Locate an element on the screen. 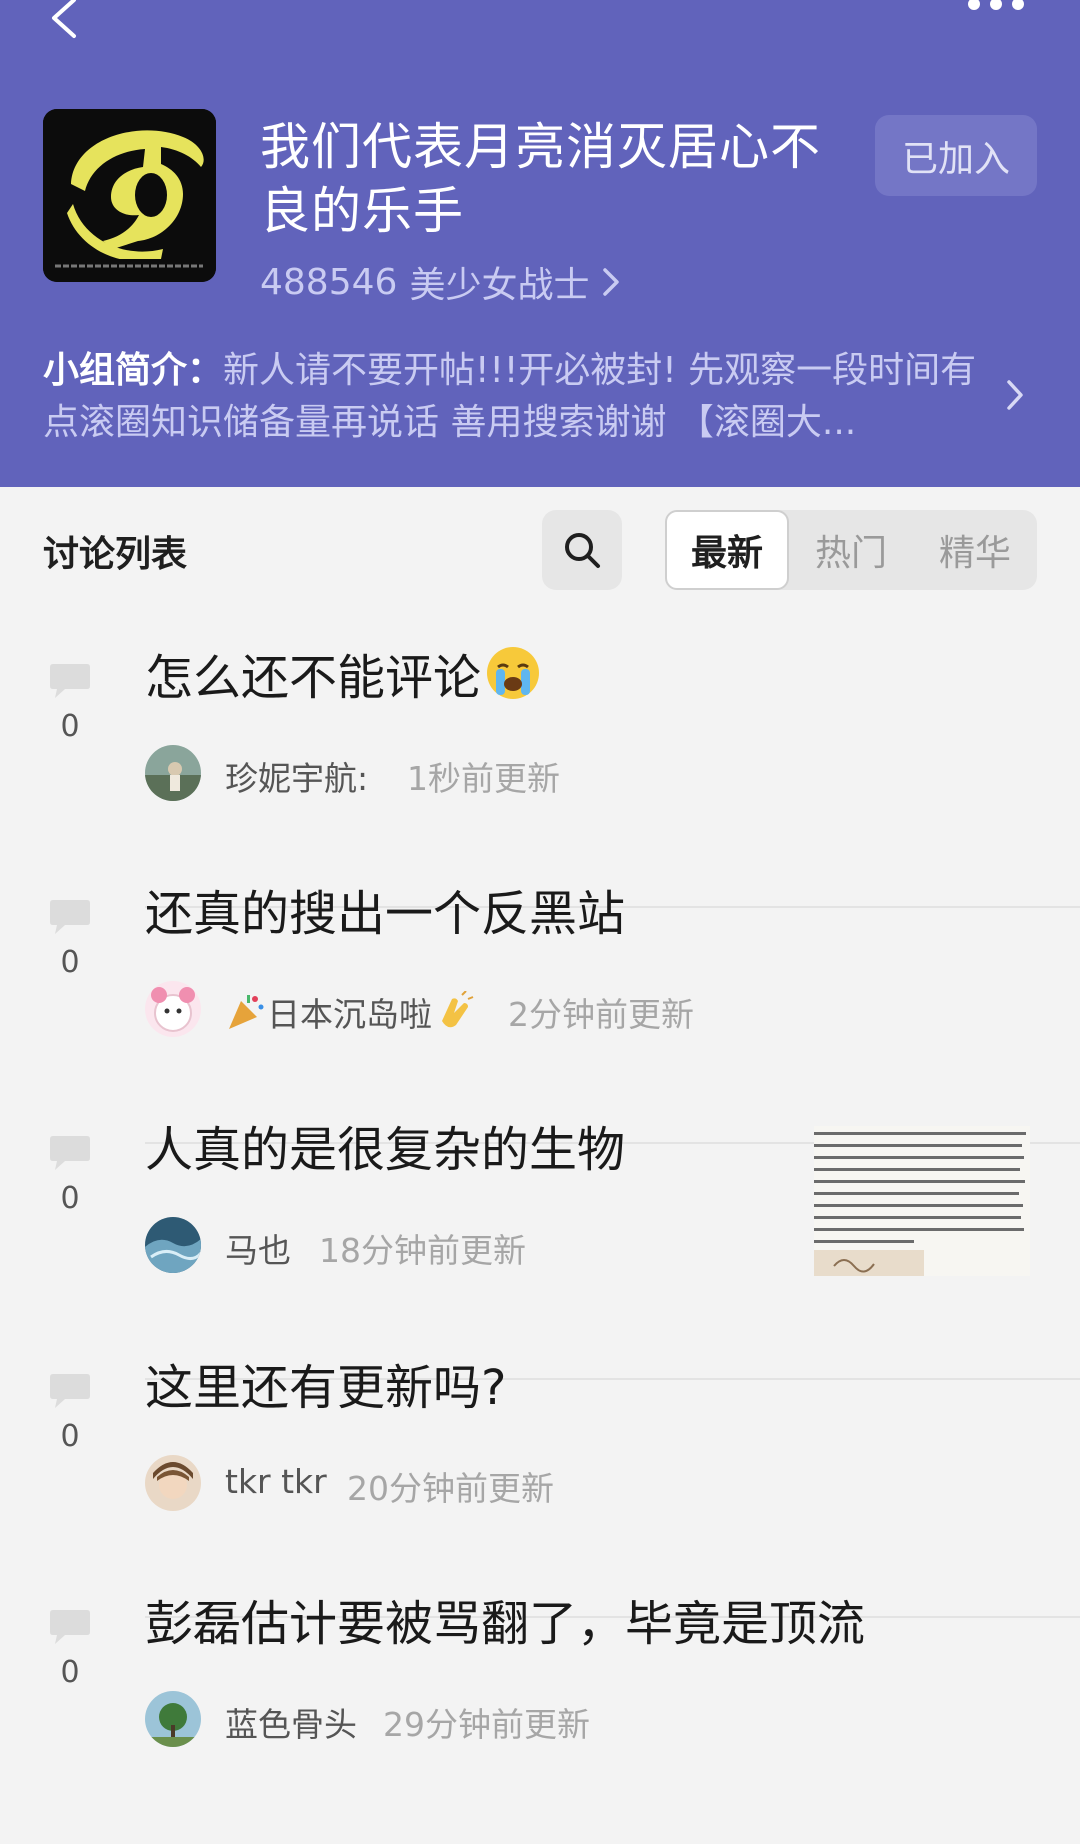  post-author: 马也 is located at coordinates (258, 1248).